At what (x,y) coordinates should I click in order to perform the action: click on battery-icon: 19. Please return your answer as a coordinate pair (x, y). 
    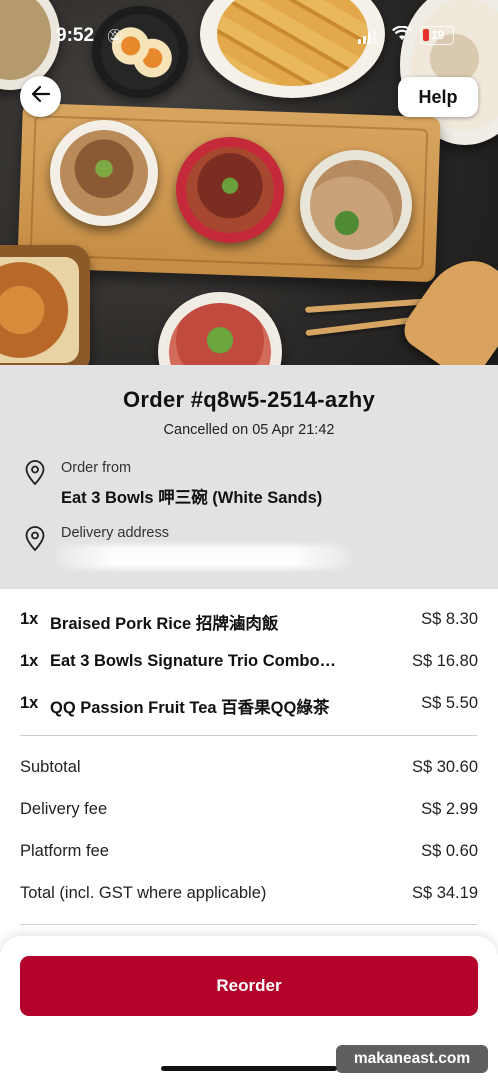
    Looking at the image, I should click on (437, 35).